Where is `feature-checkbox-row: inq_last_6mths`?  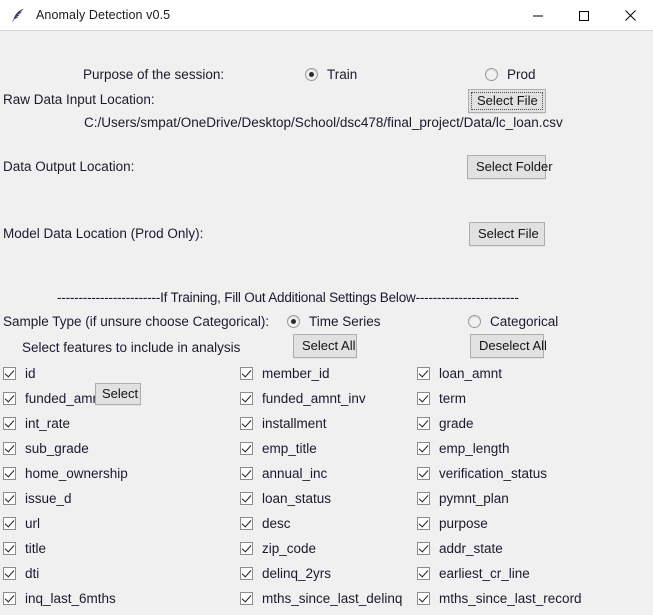 feature-checkbox-row: inq_last_6mths is located at coordinates (59, 598).